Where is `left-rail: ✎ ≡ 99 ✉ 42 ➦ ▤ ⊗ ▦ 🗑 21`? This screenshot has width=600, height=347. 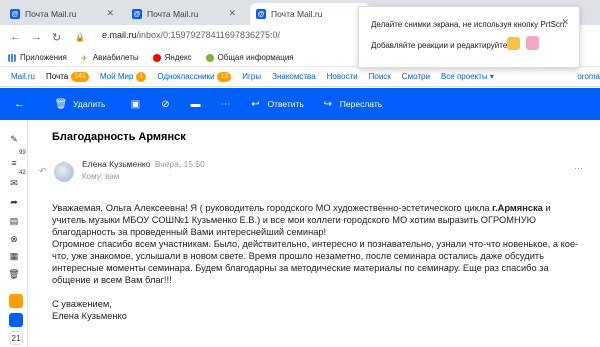
left-rail: ✎ ≡ 99 ✉ 42 ➦ ▤ ⊗ ▦ 🗑 21 is located at coordinates (14, 233).